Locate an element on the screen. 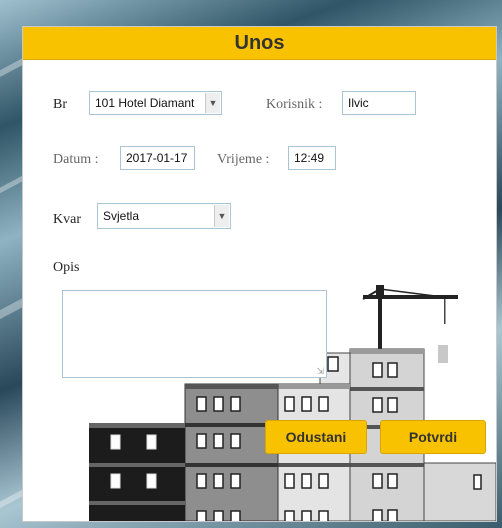 The image size is (502, 528). kvar-select: Svjetla ▼ is located at coordinates (164, 216).